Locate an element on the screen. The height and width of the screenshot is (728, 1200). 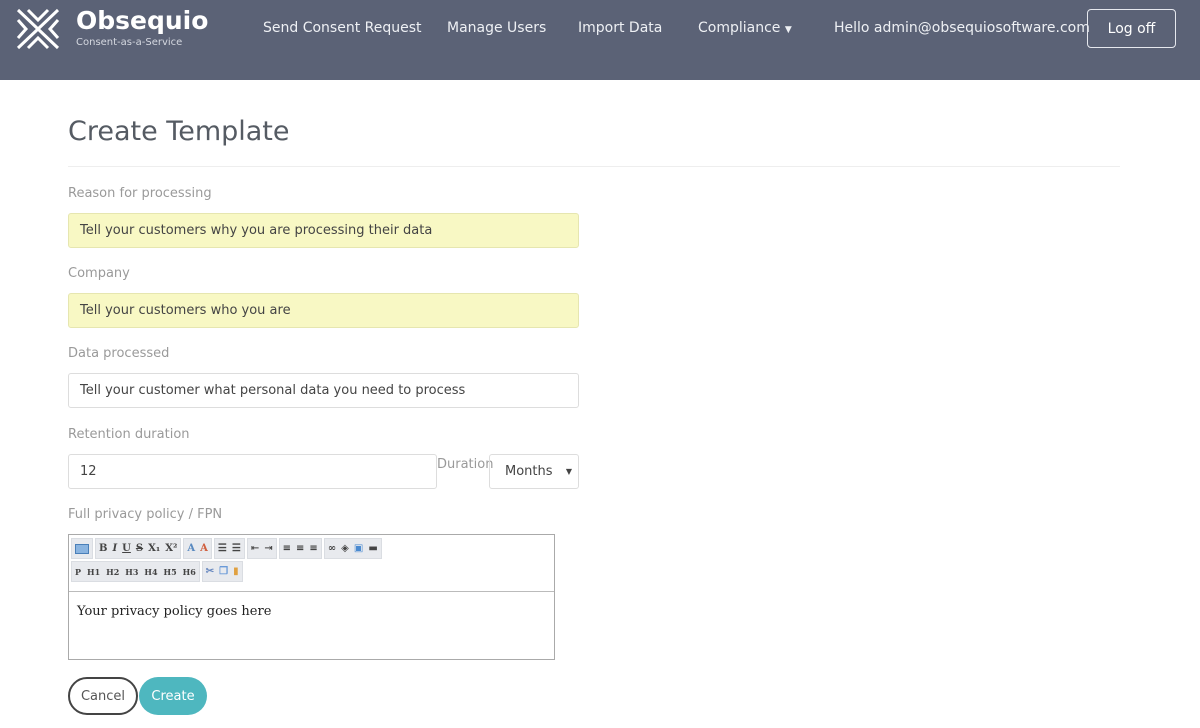
brand-name: Obsequio is located at coordinates (142, 20).